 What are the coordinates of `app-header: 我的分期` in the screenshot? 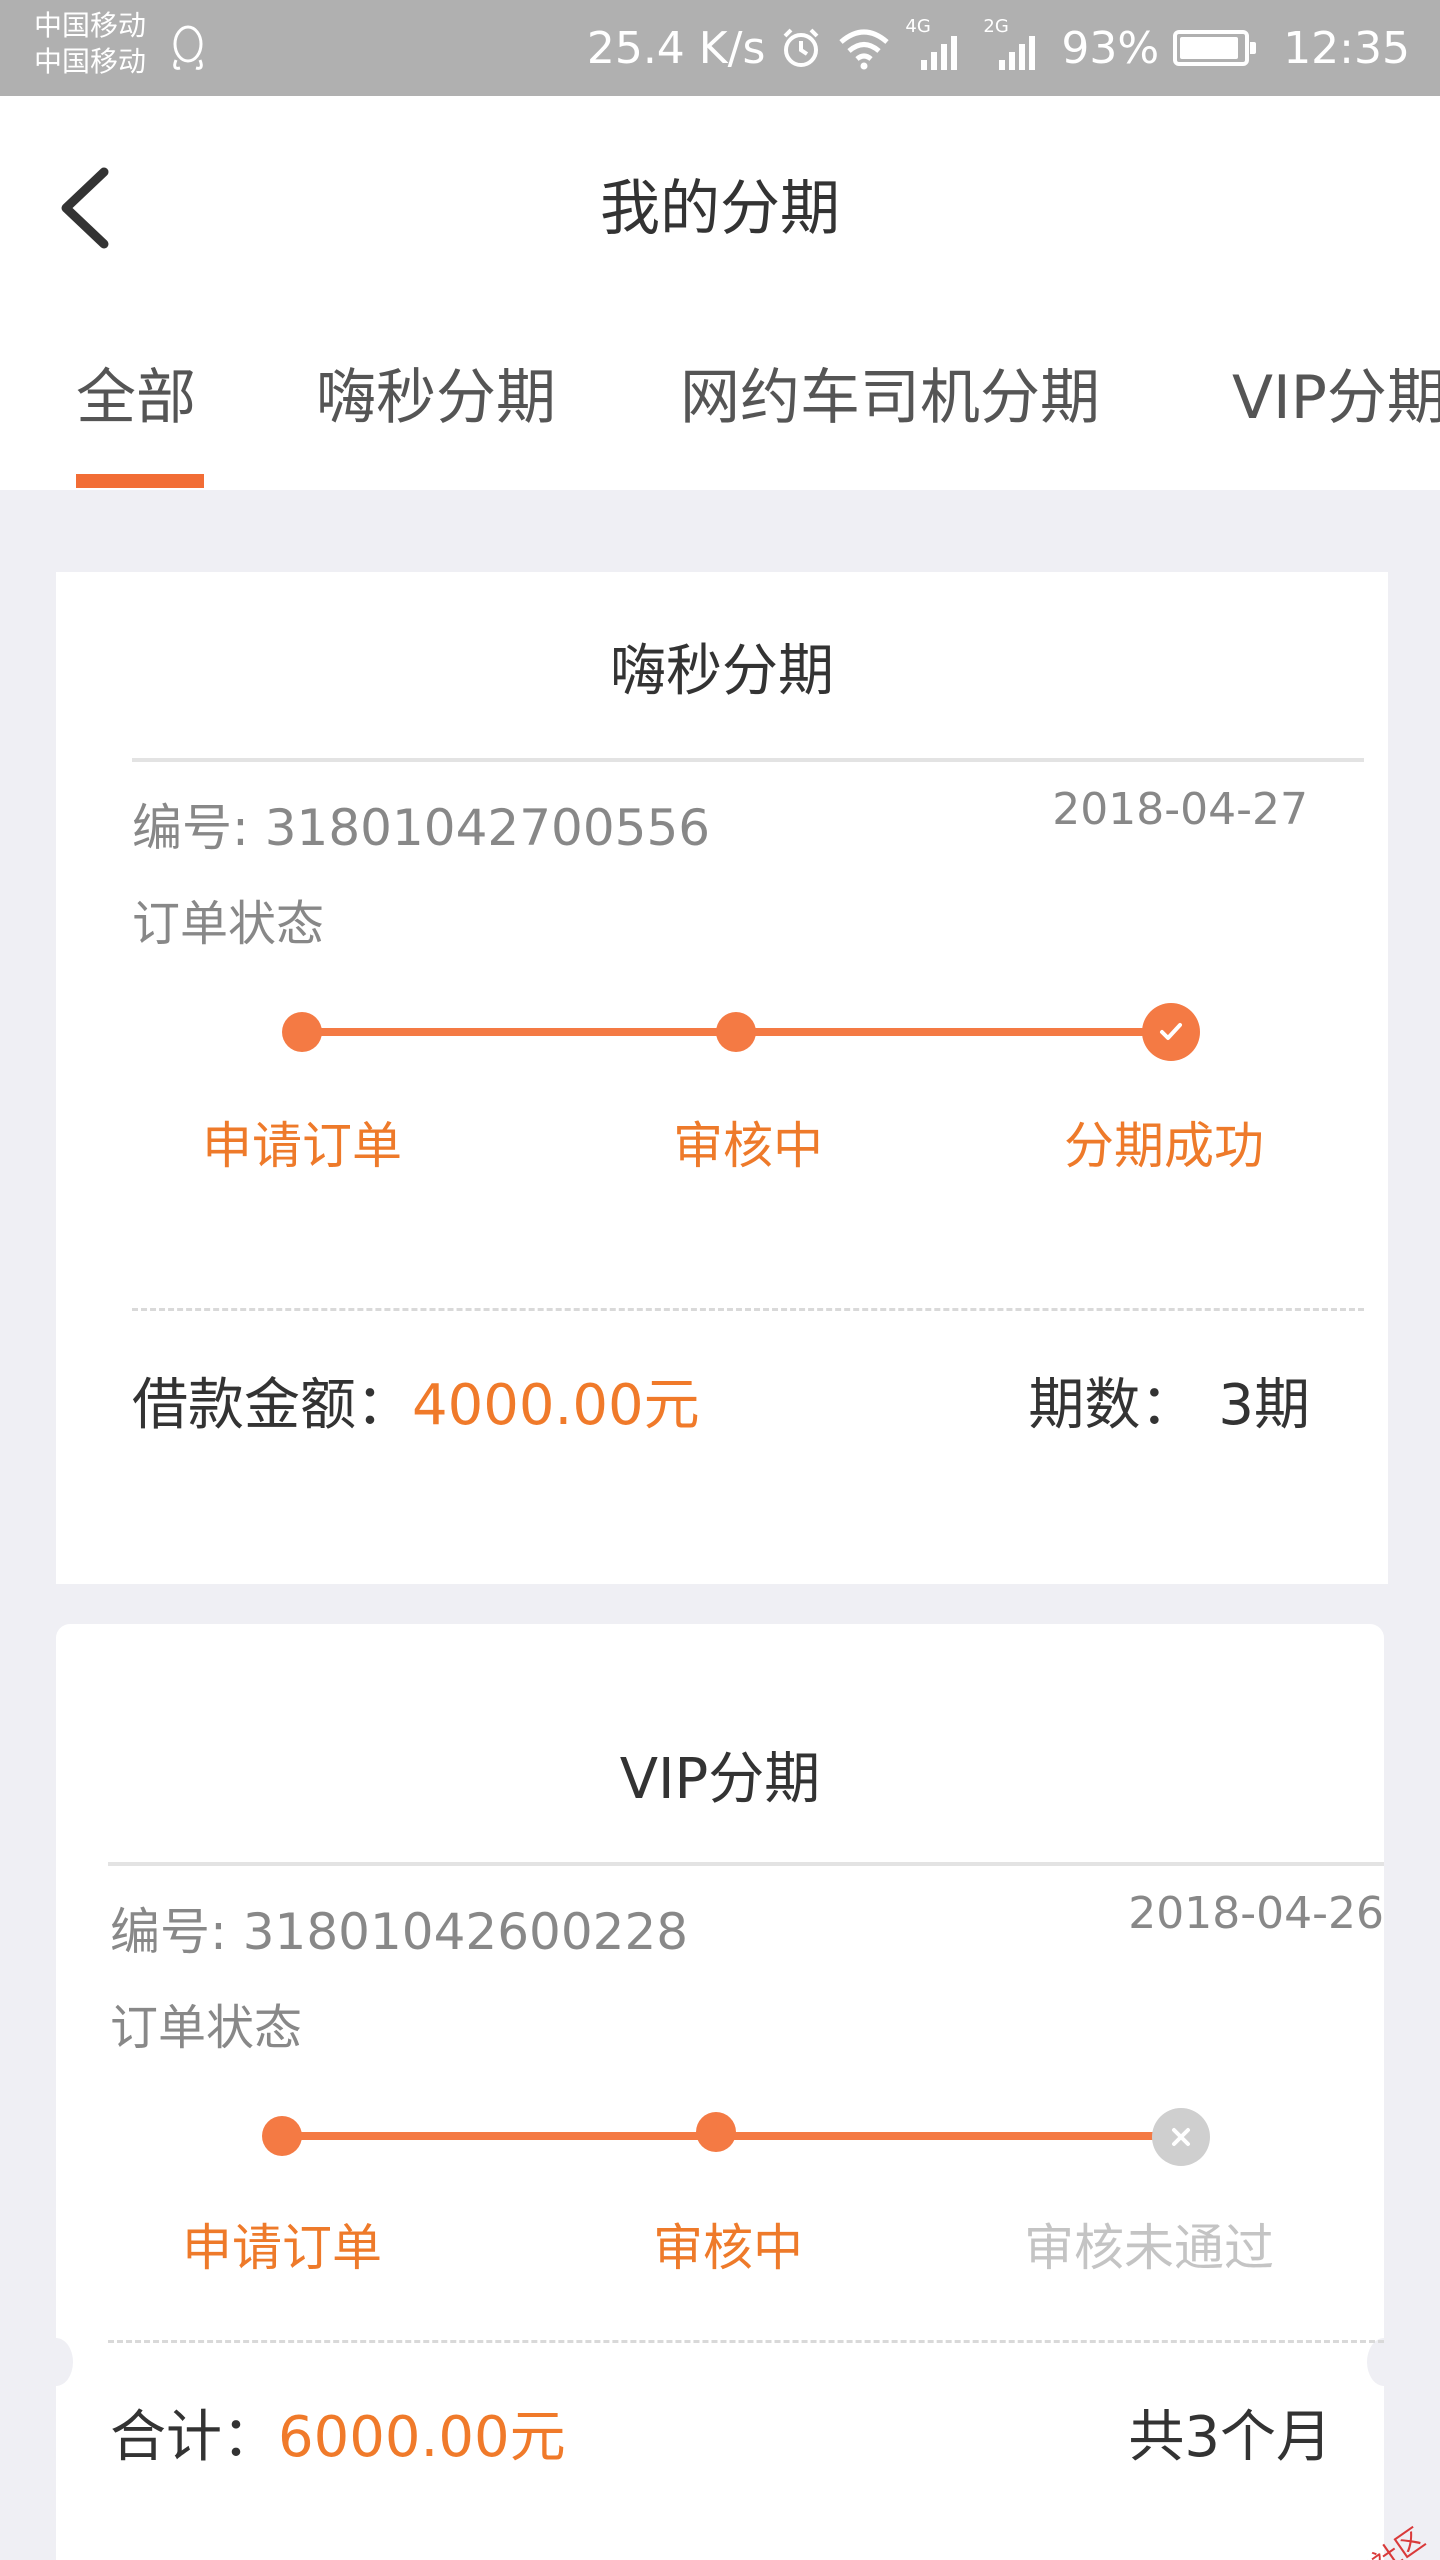 It's located at (720, 203).